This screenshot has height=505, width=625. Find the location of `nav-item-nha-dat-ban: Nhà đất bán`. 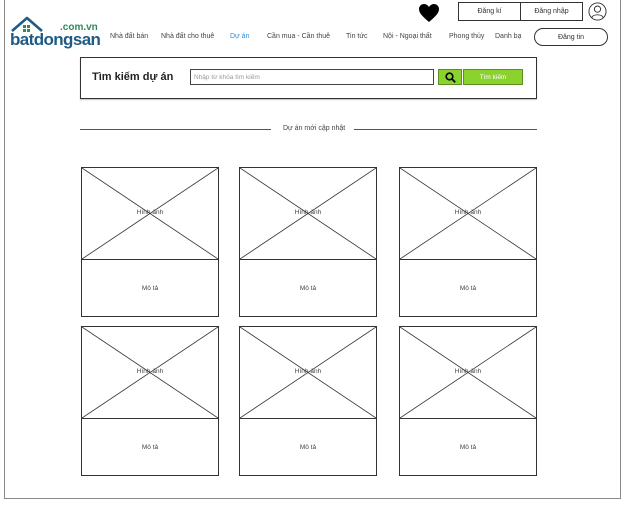

nav-item-nha-dat-ban: Nhà đất bán is located at coordinates (129, 36).